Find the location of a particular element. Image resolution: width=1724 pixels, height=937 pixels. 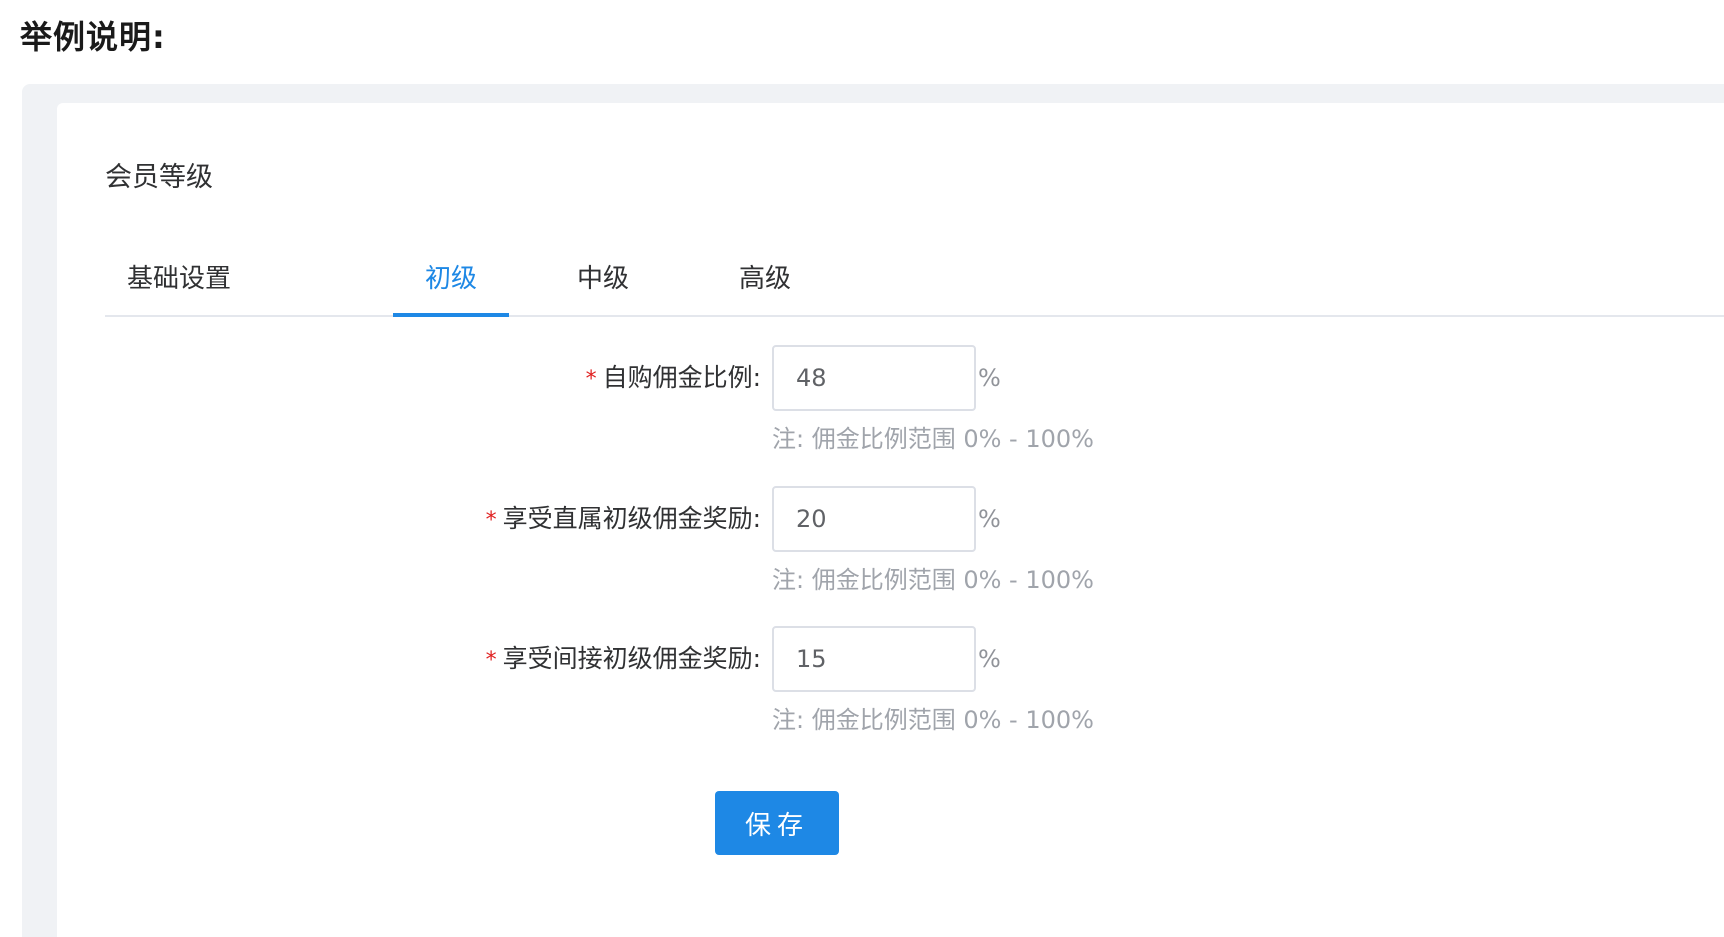

field-label-text: 享受间接初级佣金奖励: is located at coordinates (631, 658).